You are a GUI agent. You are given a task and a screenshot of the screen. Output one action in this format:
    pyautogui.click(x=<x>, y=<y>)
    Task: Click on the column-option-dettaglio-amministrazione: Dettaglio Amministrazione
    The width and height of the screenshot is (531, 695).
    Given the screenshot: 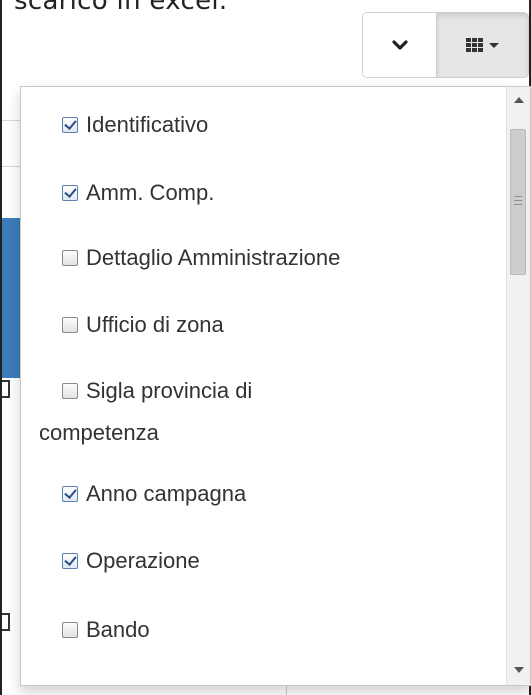 What is the action you would take?
    pyautogui.click(x=277, y=258)
    